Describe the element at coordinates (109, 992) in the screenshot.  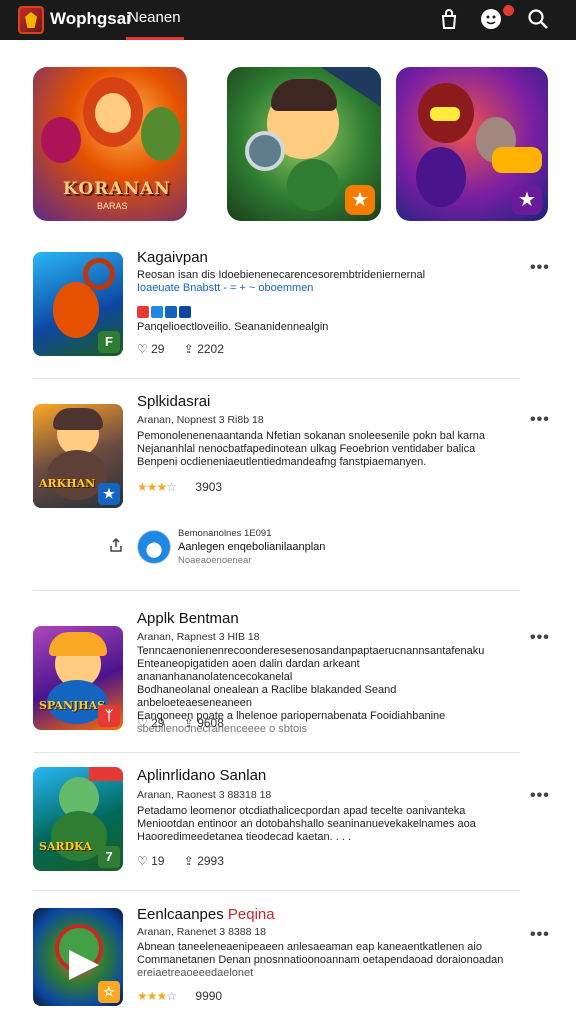
I see `game-badge-icon: ☆` at that location.